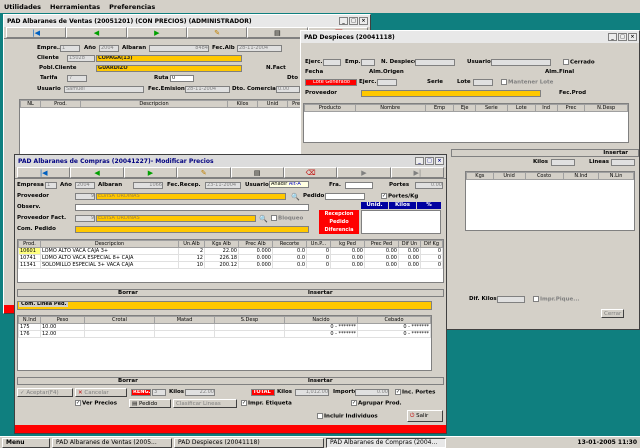  I want to click on lote-field, so click(483, 82).